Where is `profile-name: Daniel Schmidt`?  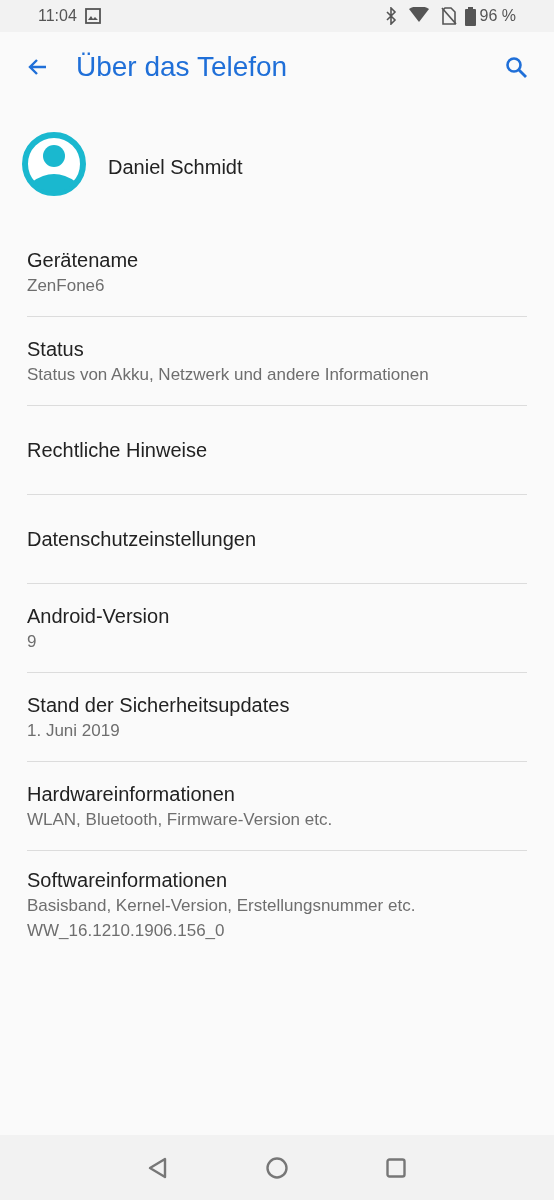
profile-name: Daniel Schmidt is located at coordinates (175, 167).